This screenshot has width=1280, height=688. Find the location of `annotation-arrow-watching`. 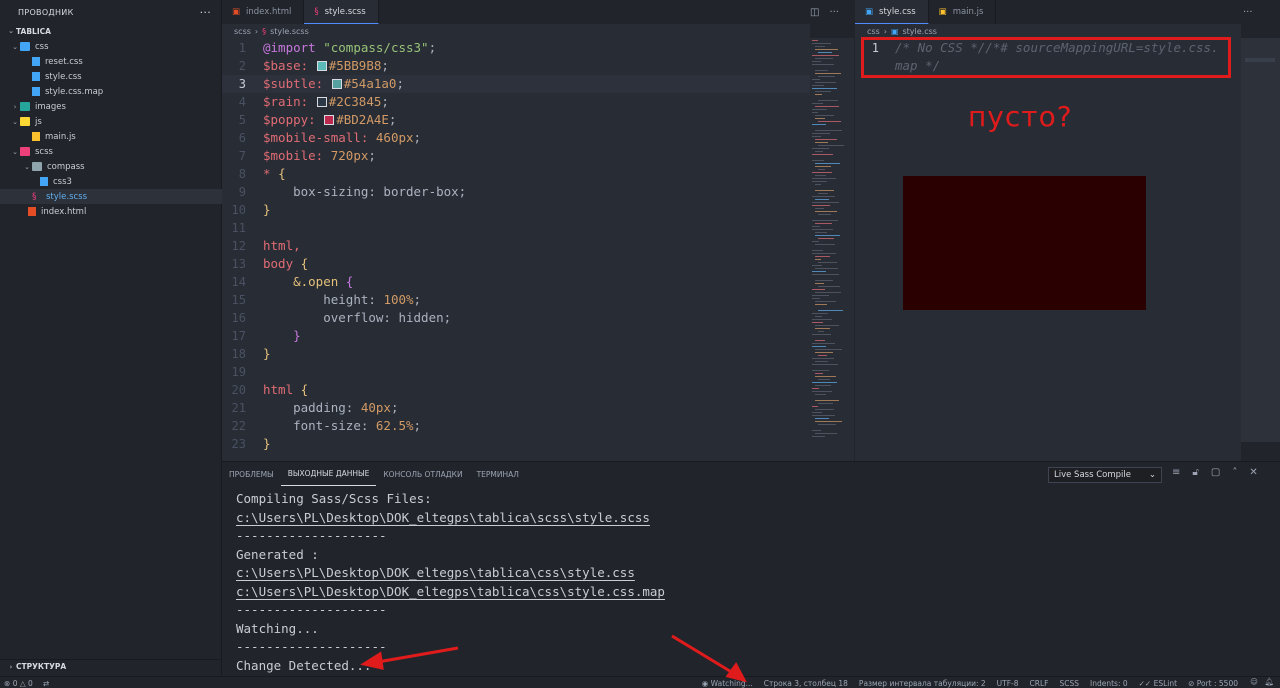

annotation-arrow-watching is located at coordinates (705, 656).